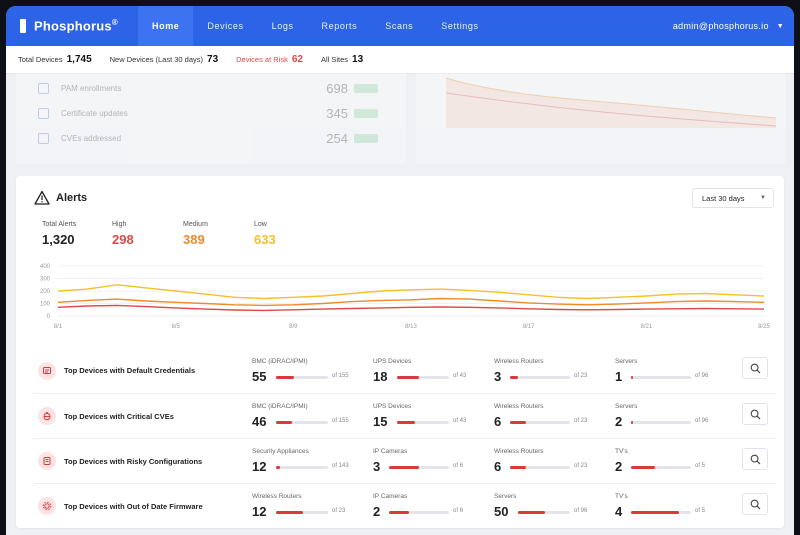  I want to click on summary-medium: Medium 389, so click(218, 234).